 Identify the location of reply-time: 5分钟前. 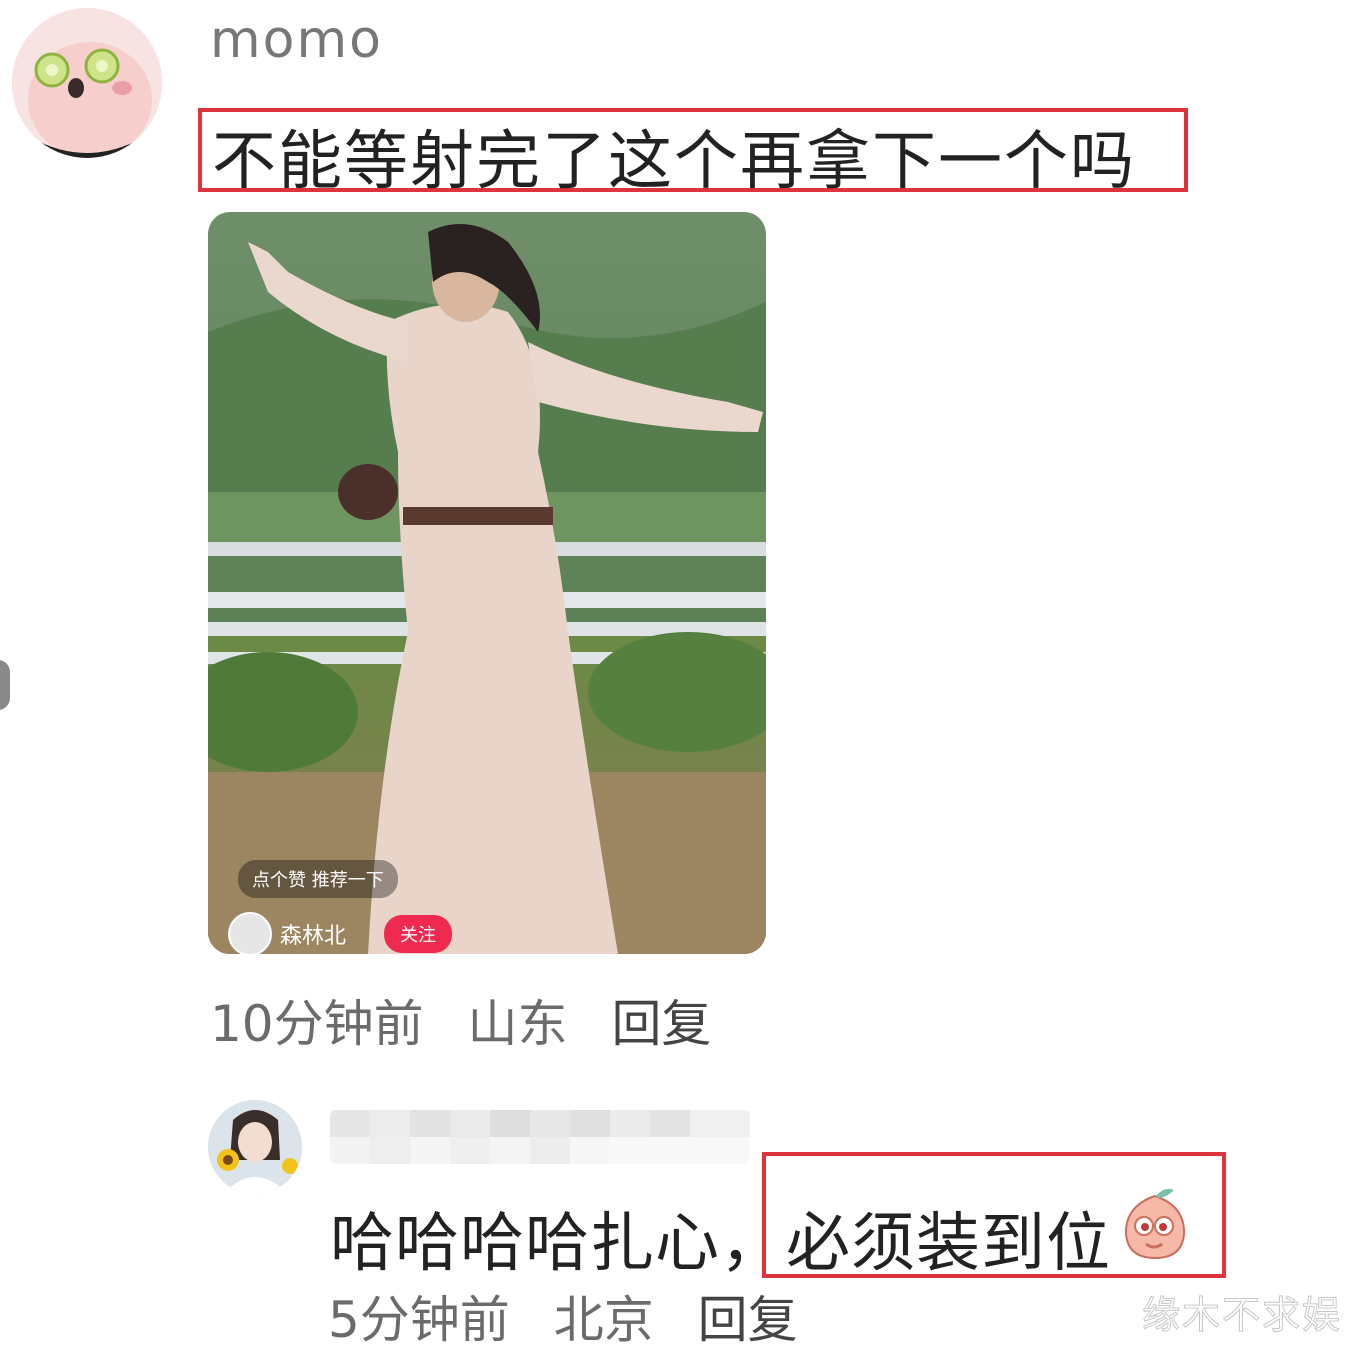
(419, 1320).